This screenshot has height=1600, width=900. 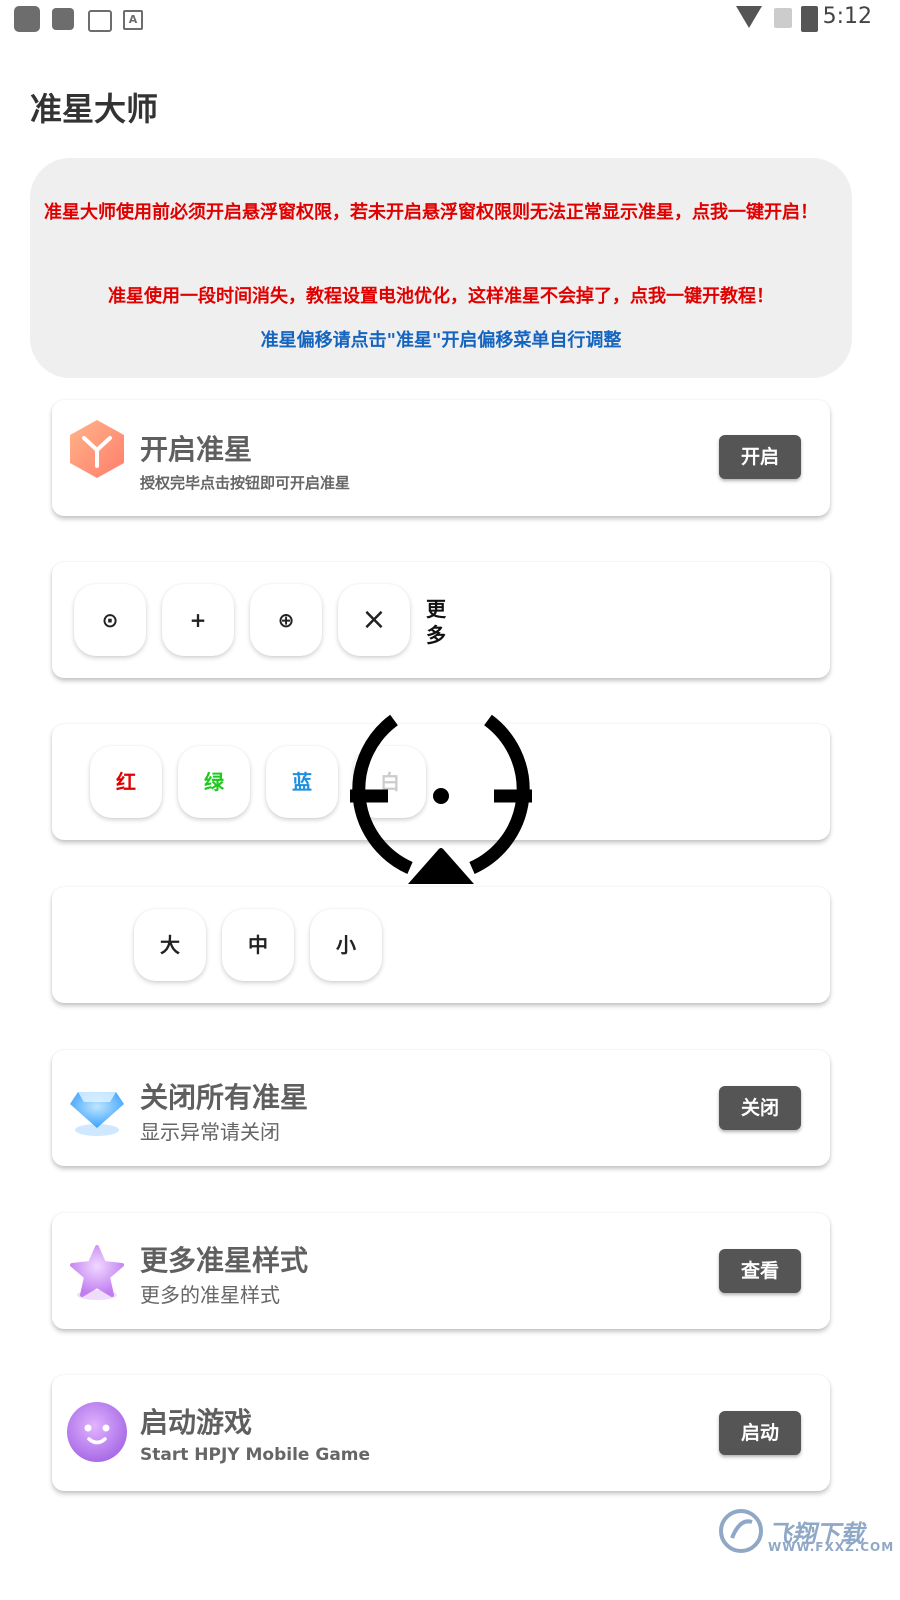 What do you see at coordinates (450, 19) in the screenshot?
I see `status-bar: A 5:12` at bounding box center [450, 19].